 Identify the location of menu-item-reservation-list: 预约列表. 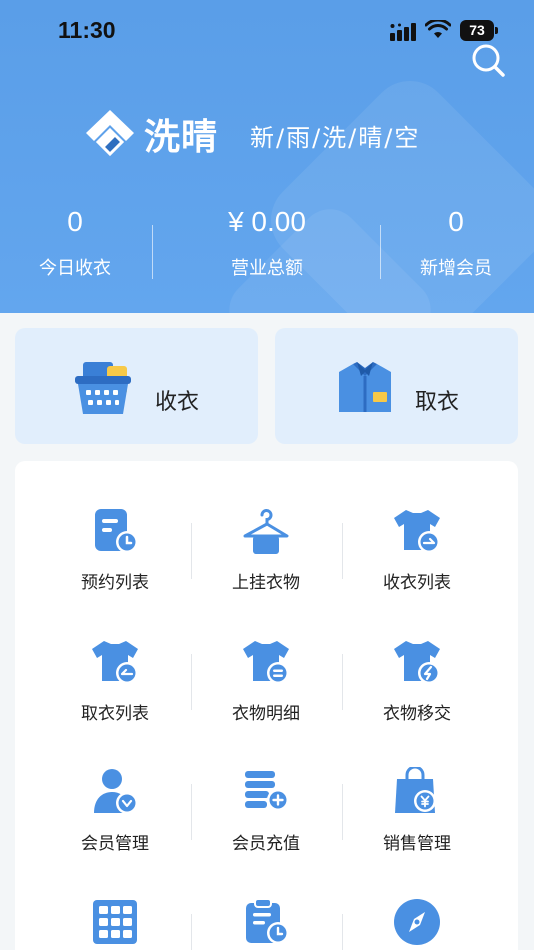
(115, 556).